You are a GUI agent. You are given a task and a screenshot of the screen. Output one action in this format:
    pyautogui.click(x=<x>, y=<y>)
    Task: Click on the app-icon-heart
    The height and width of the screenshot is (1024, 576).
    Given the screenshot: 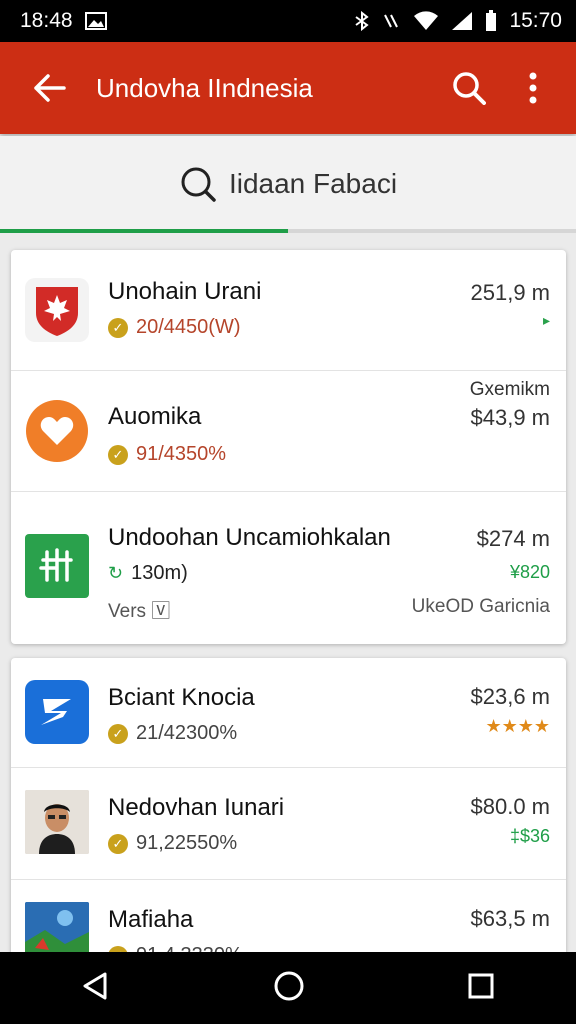 What is the action you would take?
    pyautogui.click(x=57, y=431)
    